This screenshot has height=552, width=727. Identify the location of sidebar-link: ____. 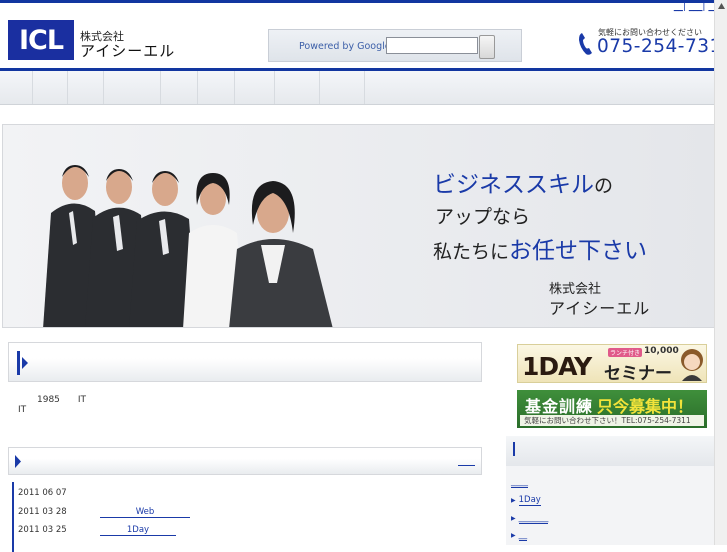
(519, 482).